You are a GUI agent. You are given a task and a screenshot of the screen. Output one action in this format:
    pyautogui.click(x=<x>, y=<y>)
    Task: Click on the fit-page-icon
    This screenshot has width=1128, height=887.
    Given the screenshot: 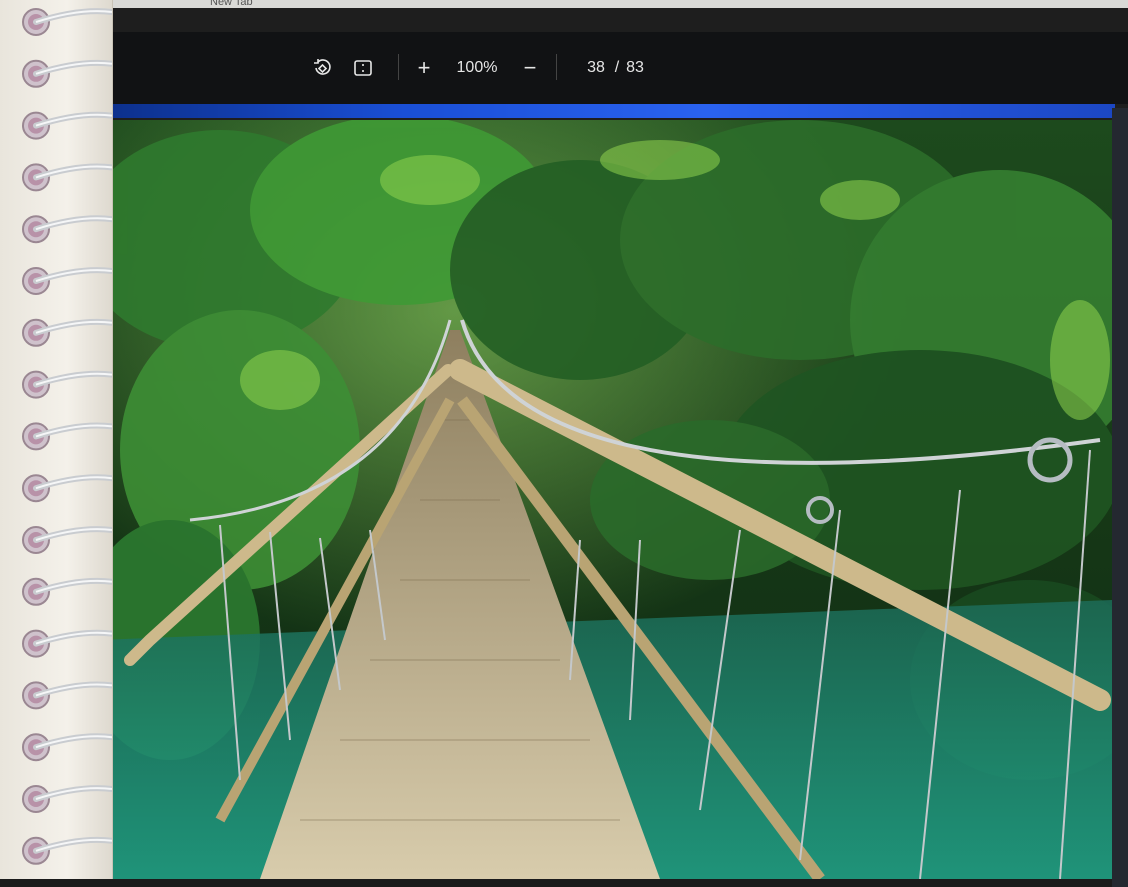 What is the action you would take?
    pyautogui.click(x=363, y=68)
    